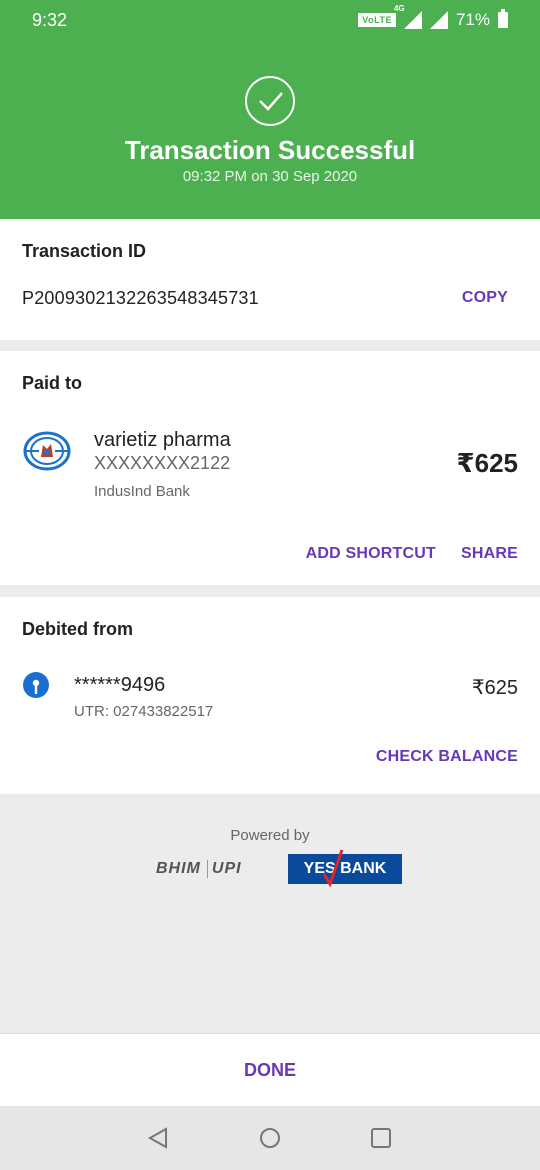 Image resolution: width=540 pixels, height=1170 pixels. What do you see at coordinates (52, 383) in the screenshot?
I see `paid-to-heading: Paid to` at bounding box center [52, 383].